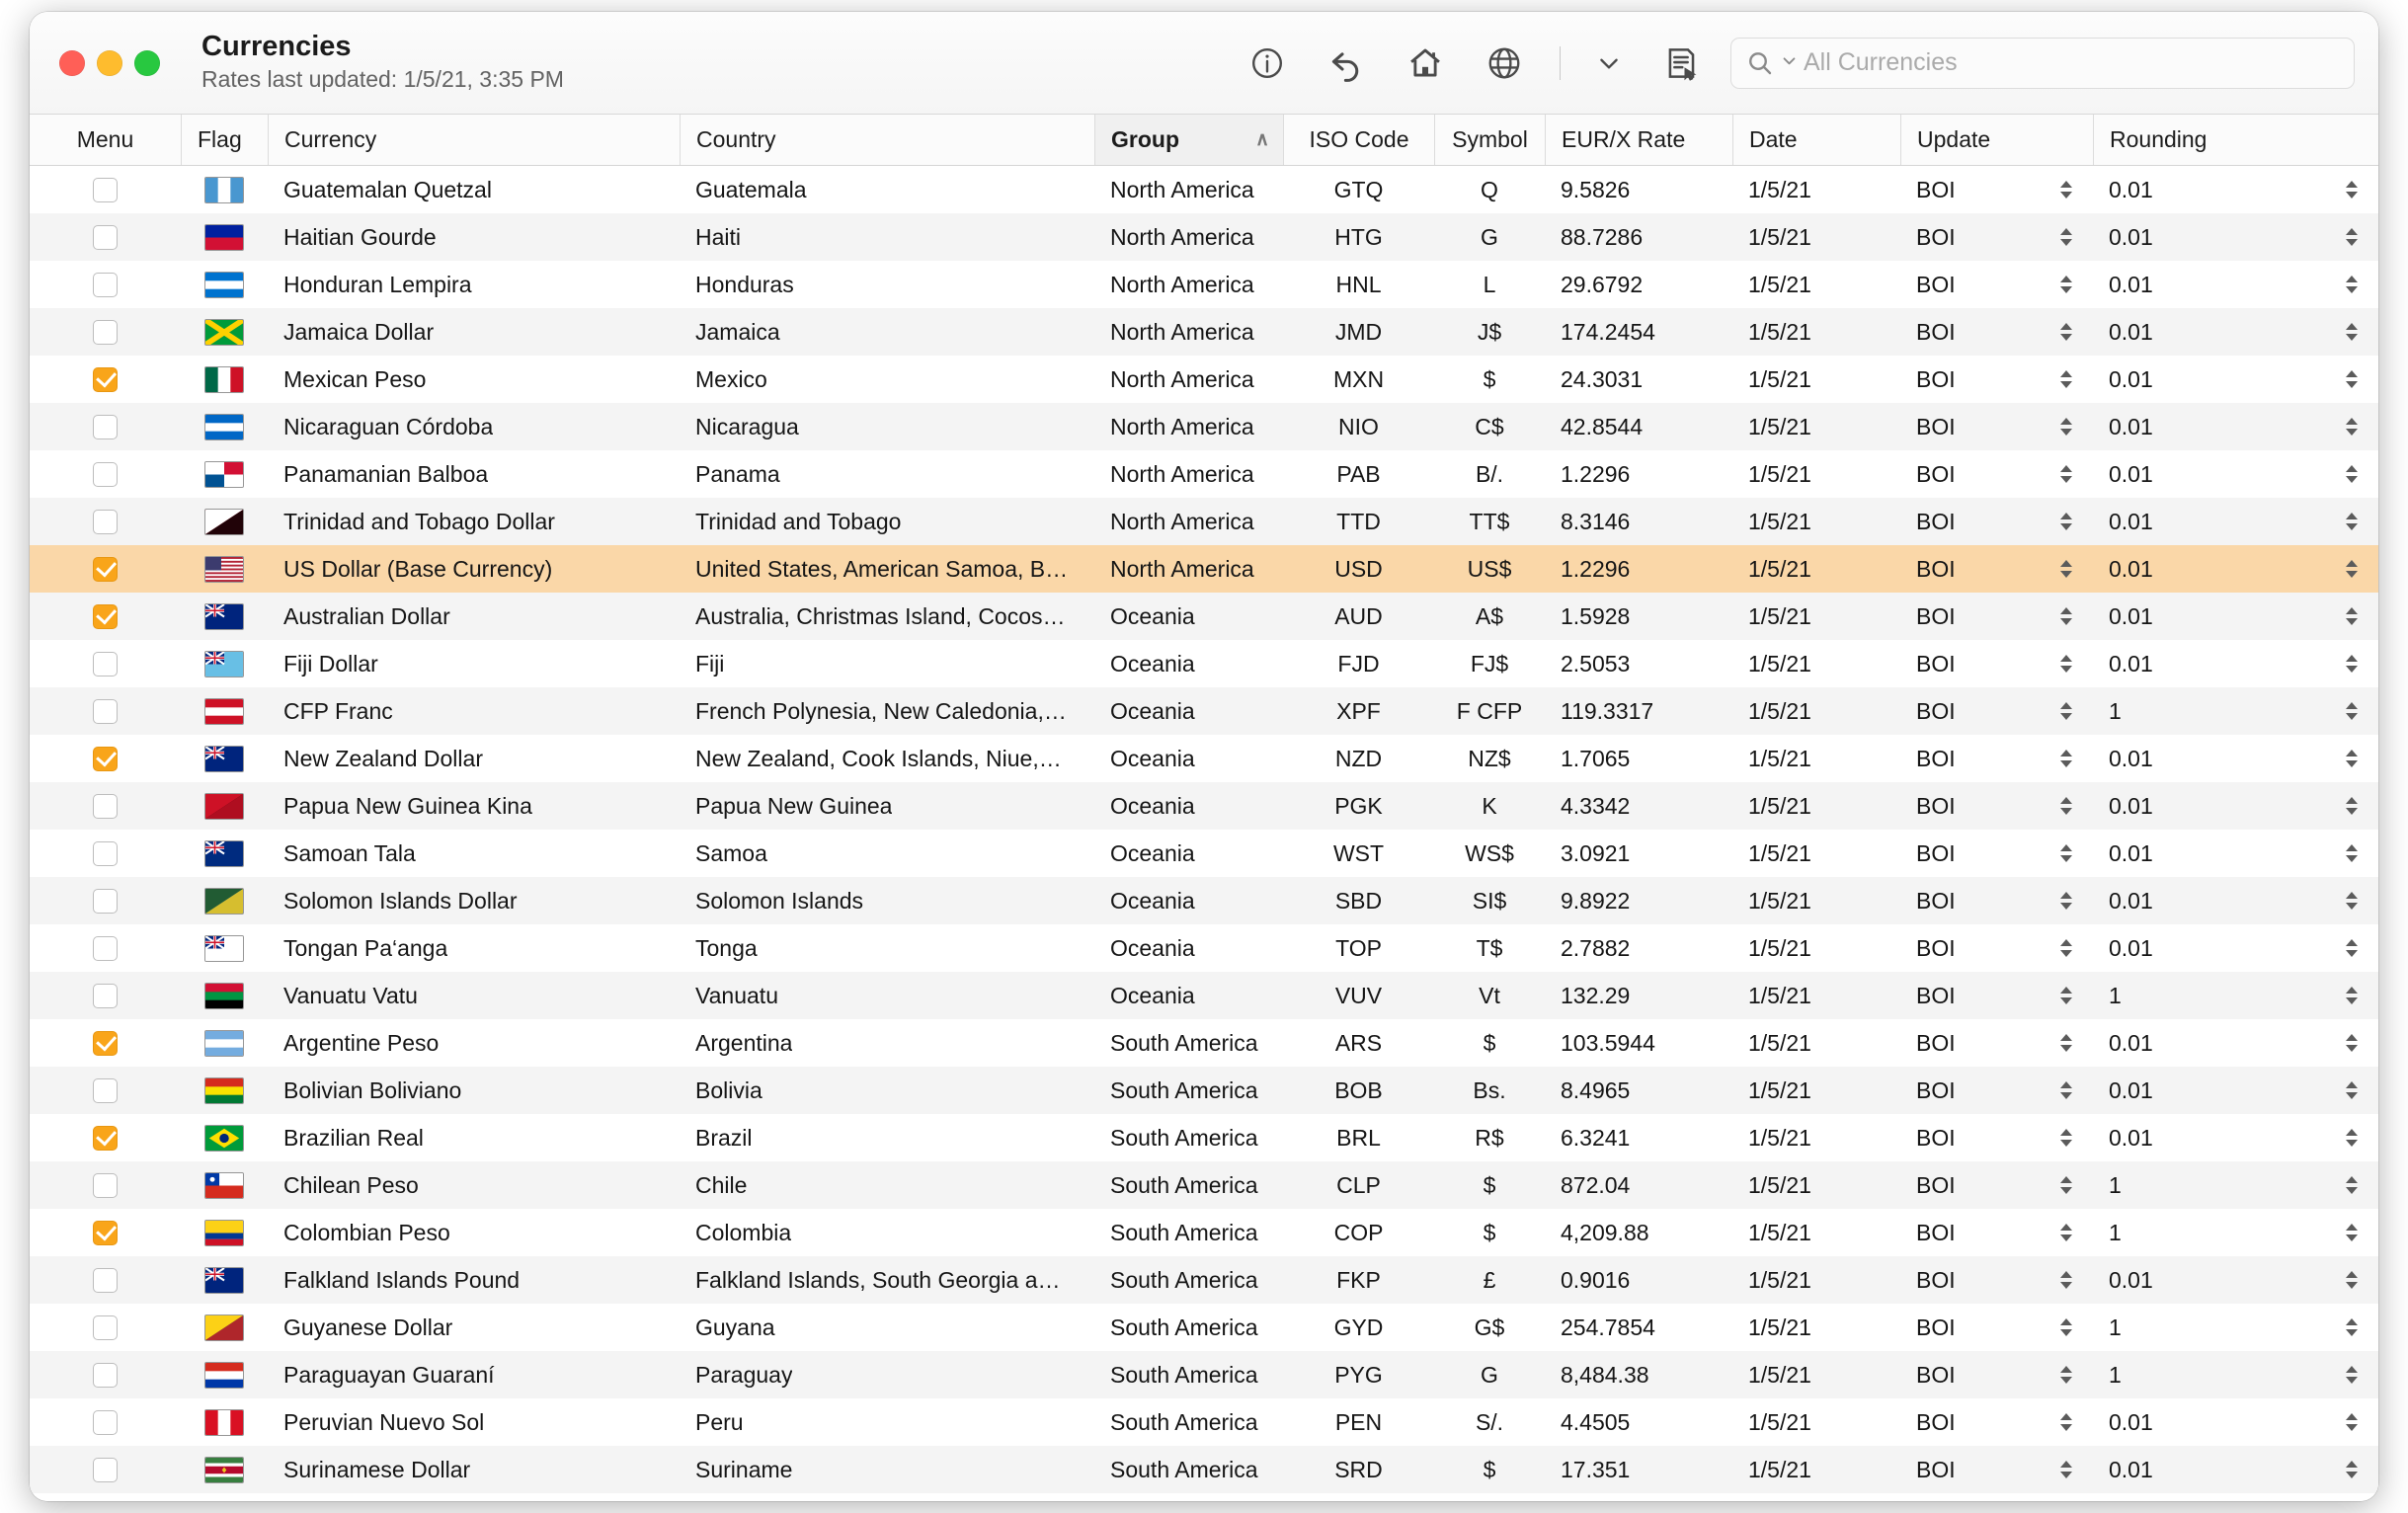 The width and height of the screenshot is (2408, 1513). Describe the element at coordinates (1358, 1232) in the screenshot. I see `row-iso-cell: COP` at that location.